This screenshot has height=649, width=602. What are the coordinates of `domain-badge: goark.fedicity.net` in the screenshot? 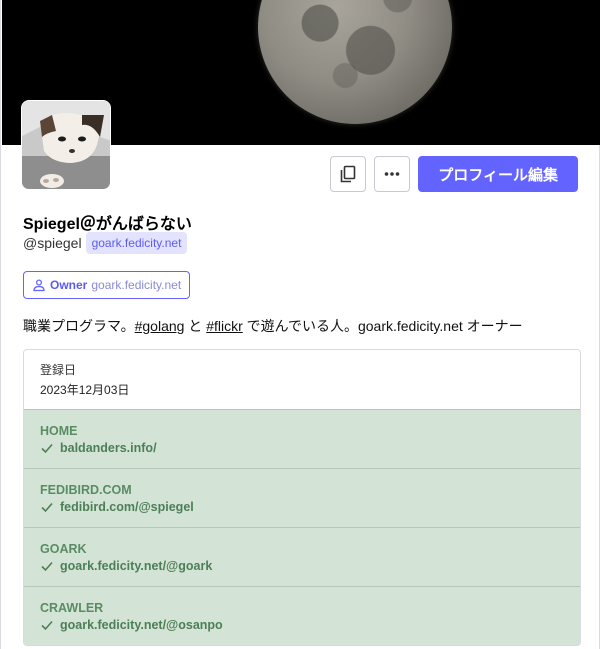 It's located at (136, 243).